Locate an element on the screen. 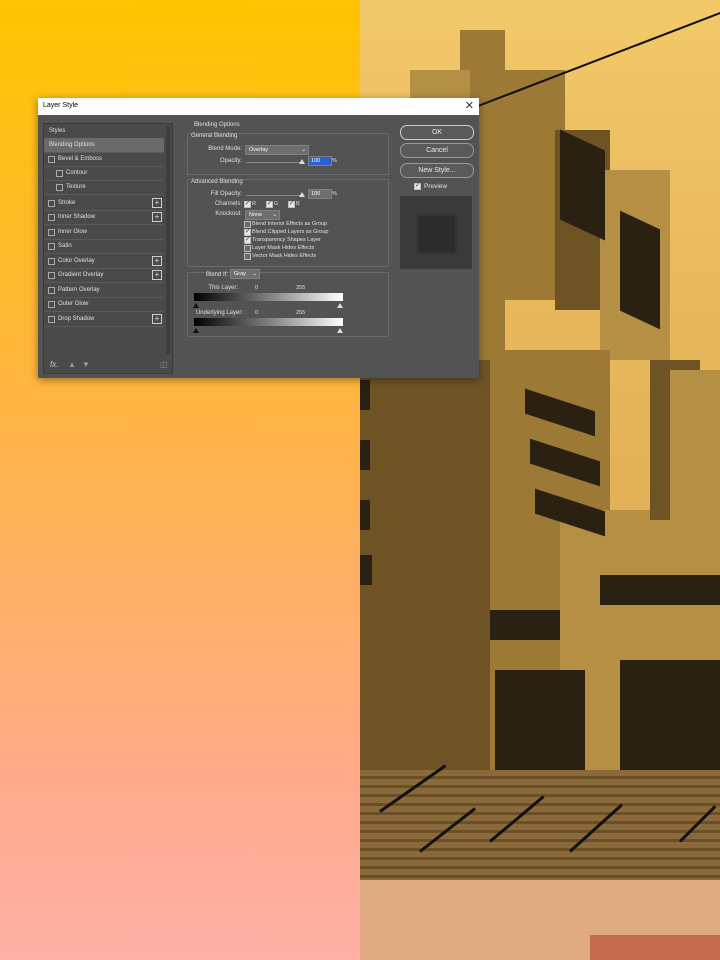 The height and width of the screenshot is (960, 720). style-item-inner-shadow: Inner Shadow + is located at coordinates (104, 217).